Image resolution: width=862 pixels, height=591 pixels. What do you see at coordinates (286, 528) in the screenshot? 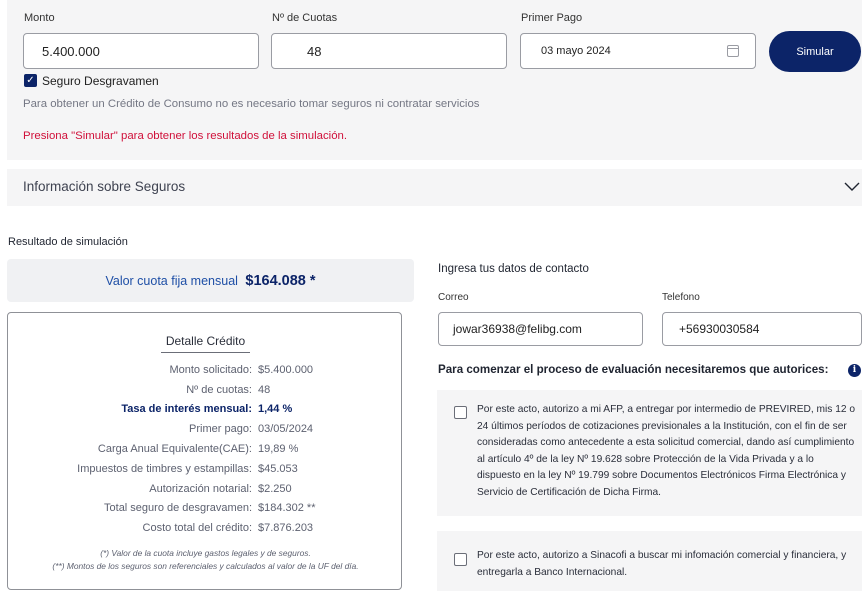
I see `detail-value: $7.876.203` at bounding box center [286, 528].